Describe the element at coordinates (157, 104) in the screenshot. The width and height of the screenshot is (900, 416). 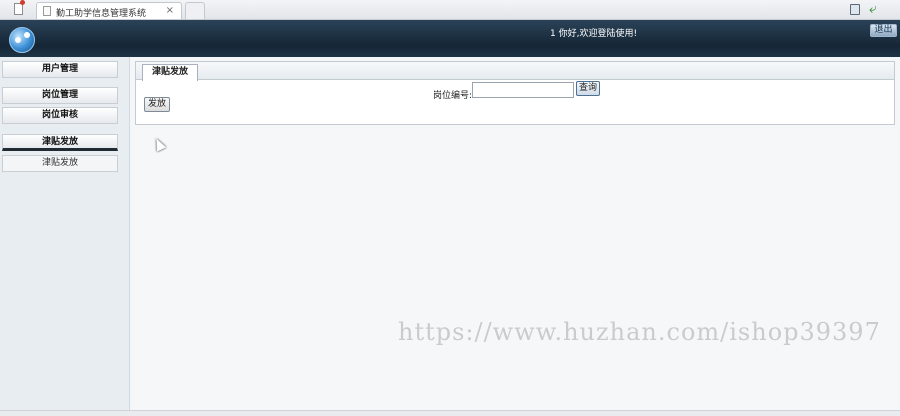
I see `issue-button: 发放` at that location.